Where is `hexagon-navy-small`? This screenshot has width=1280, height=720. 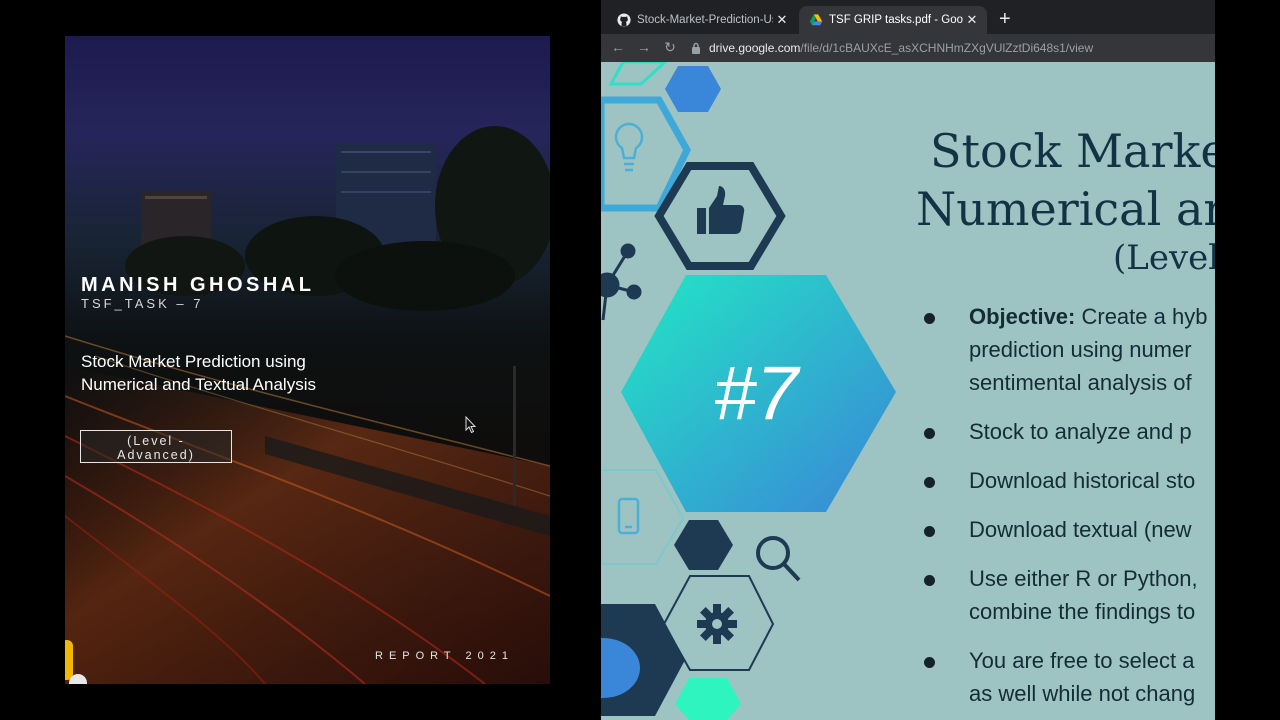
hexagon-navy-small is located at coordinates (703, 545).